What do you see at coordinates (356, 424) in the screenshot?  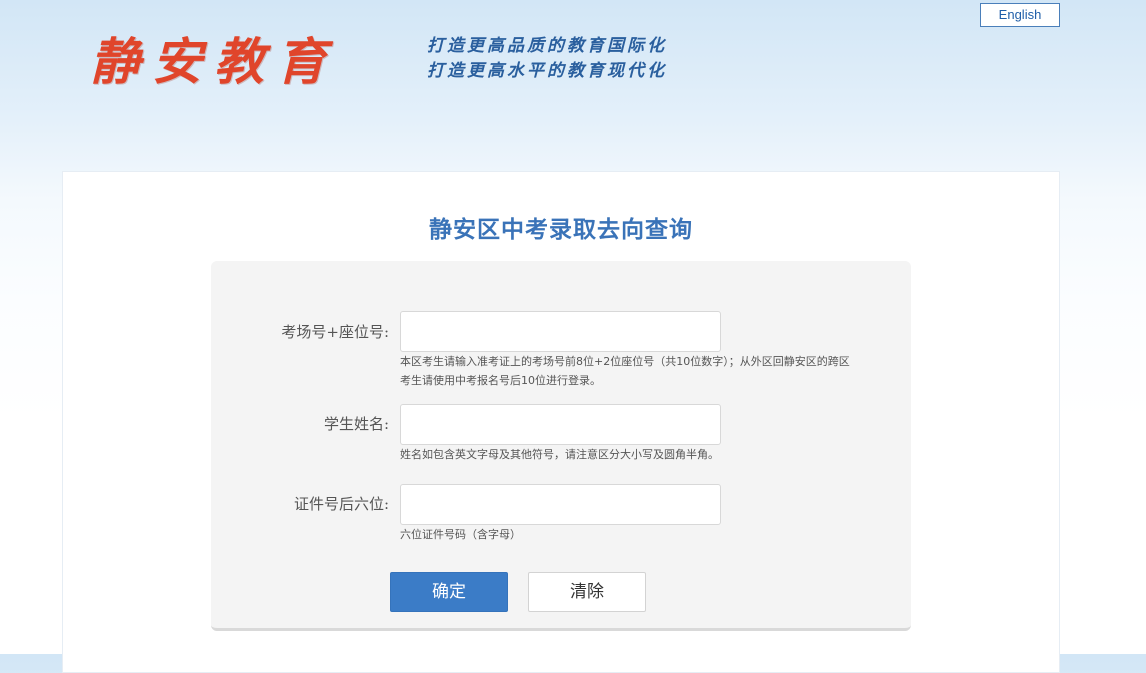 I see `student-name-label: 学生姓名:` at bounding box center [356, 424].